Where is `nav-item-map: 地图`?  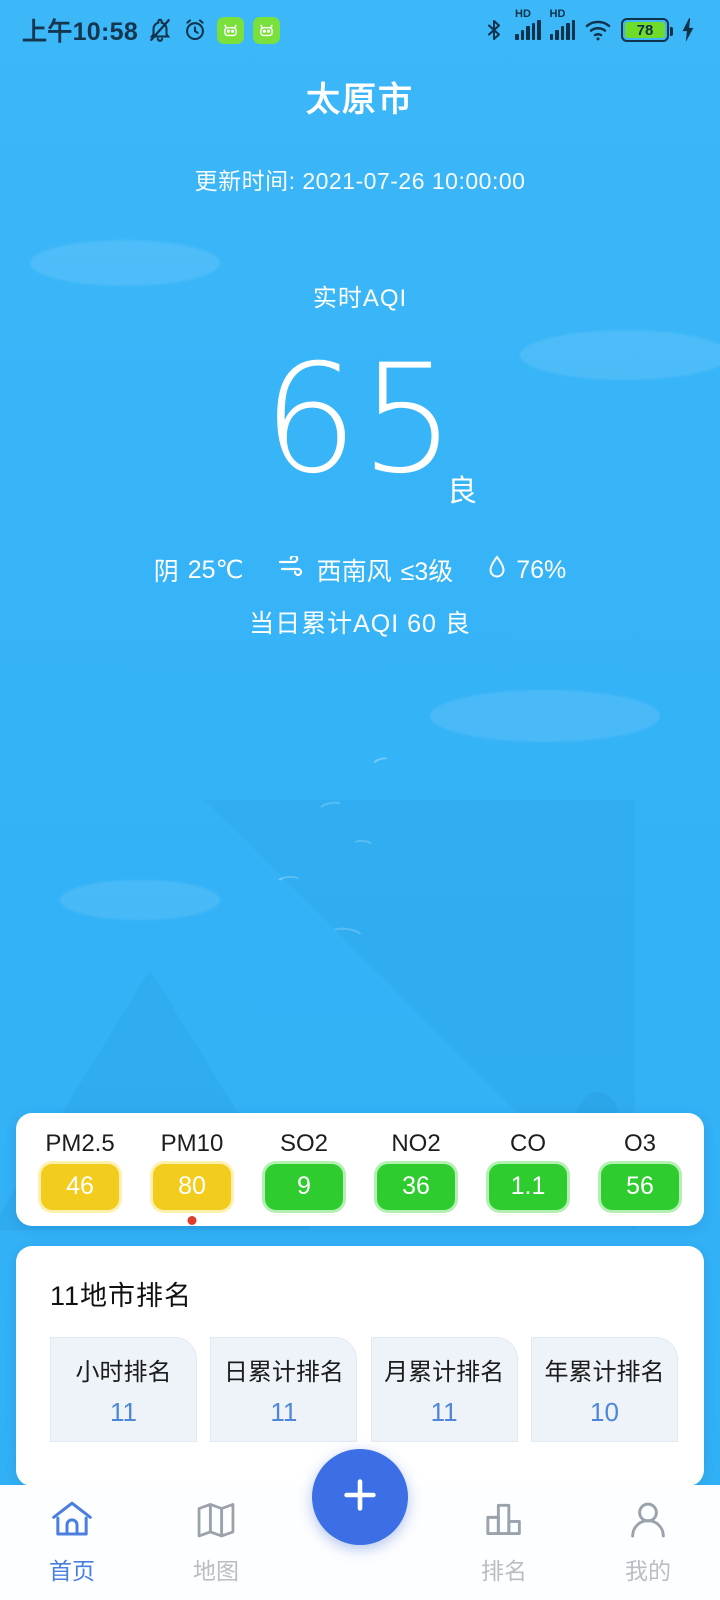 nav-item-map: 地图 is located at coordinates (216, 1542).